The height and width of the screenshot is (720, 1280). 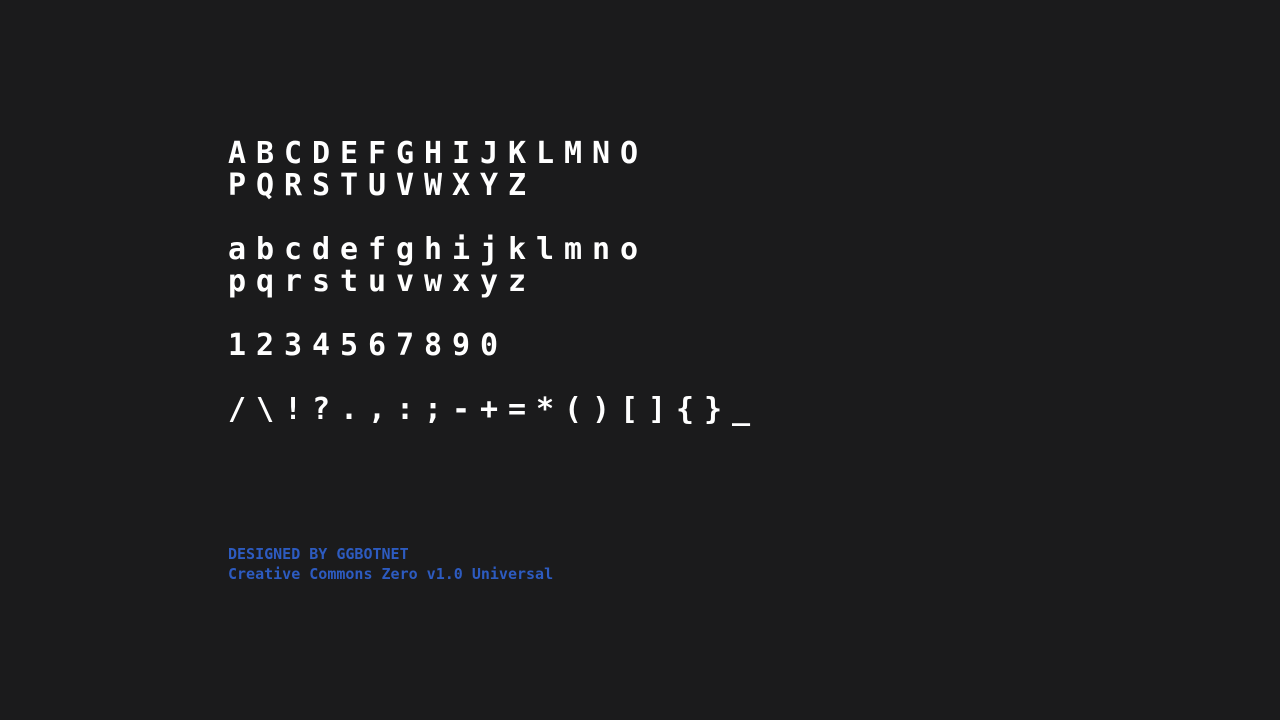 I want to click on glyph: D, so click(x=321, y=153).